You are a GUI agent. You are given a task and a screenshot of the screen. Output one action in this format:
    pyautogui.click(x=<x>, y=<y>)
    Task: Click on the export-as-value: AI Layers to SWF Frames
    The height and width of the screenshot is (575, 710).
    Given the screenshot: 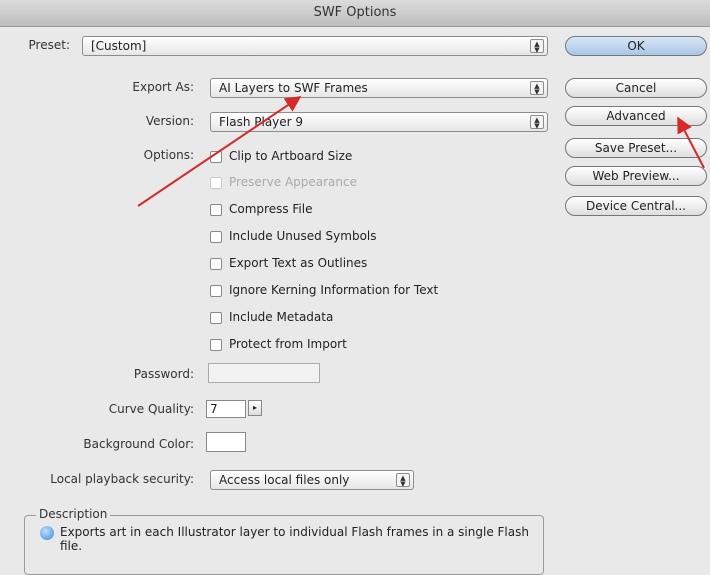 What is the action you would take?
    pyautogui.click(x=293, y=88)
    